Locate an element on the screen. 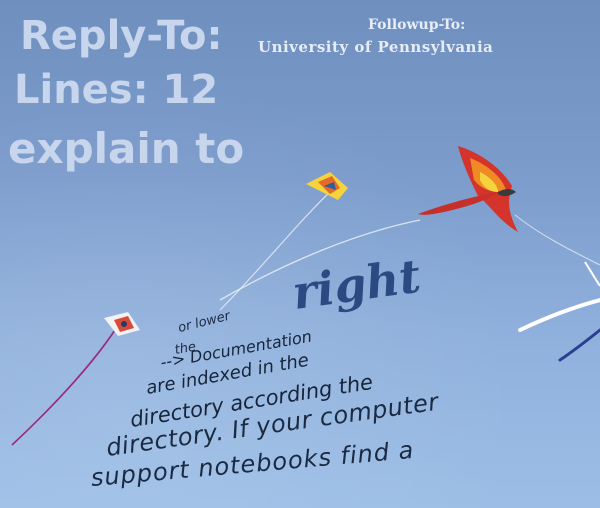 This screenshot has width=600, height=508. reply-to-text: Reply-To: is located at coordinates (121, 36).